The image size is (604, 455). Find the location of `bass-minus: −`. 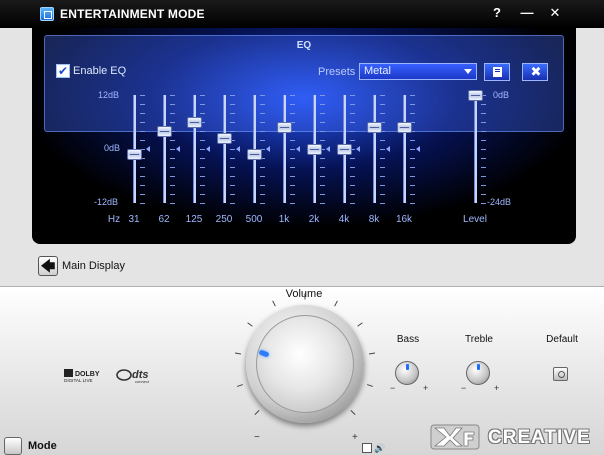

bass-minus: − is located at coordinates (393, 388).